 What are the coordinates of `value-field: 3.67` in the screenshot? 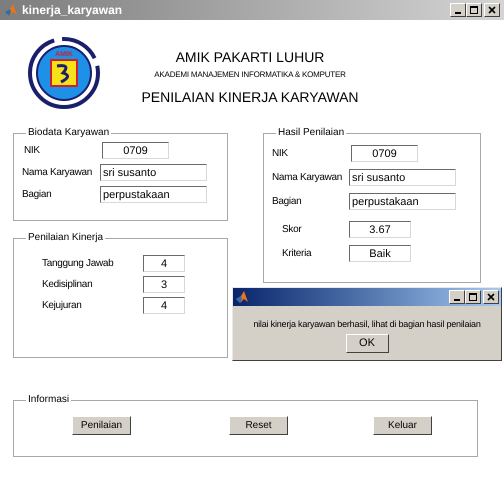 It's located at (380, 229).